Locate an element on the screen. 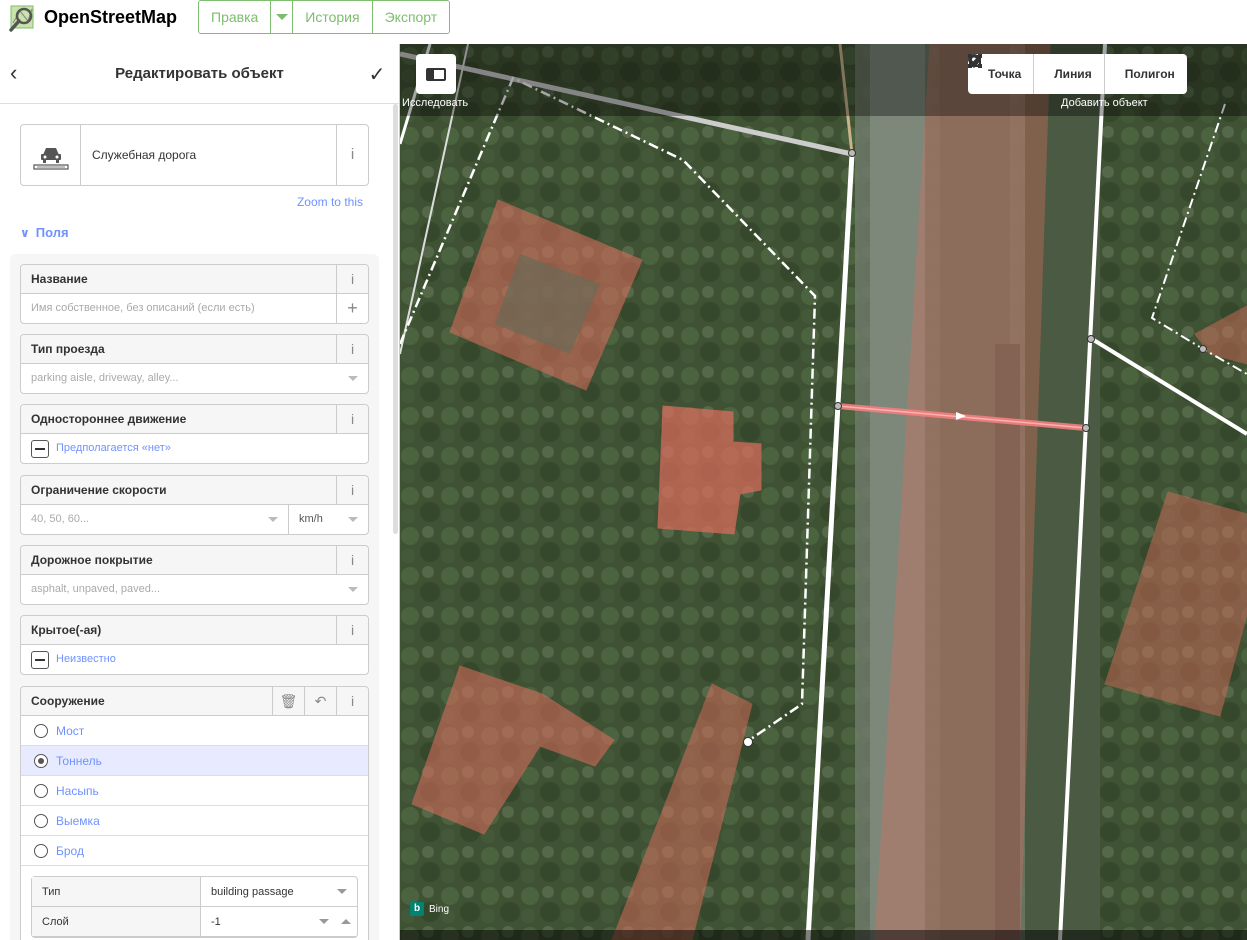 This screenshot has width=1247, height=940. speed-unit-select: km/h is located at coordinates (328, 519).